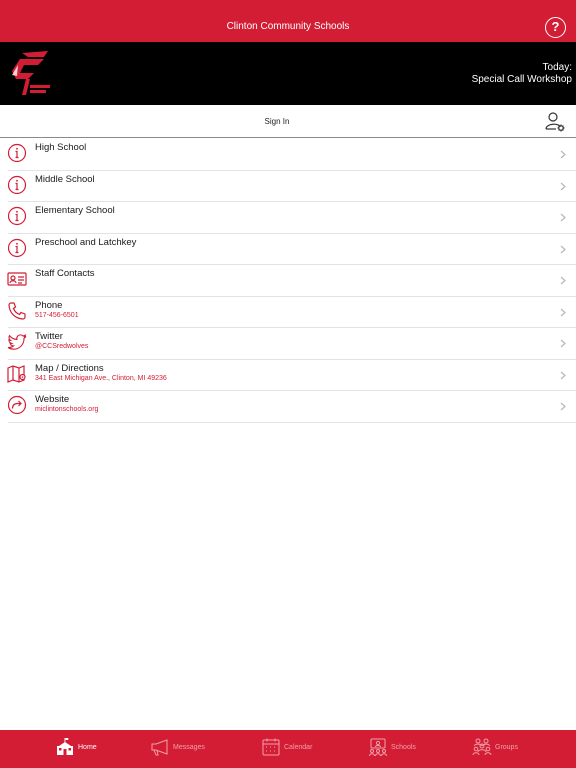 The width and height of the screenshot is (576, 768). What do you see at coordinates (65, 273) in the screenshot?
I see `list-item-title: Staff Contacts` at bounding box center [65, 273].